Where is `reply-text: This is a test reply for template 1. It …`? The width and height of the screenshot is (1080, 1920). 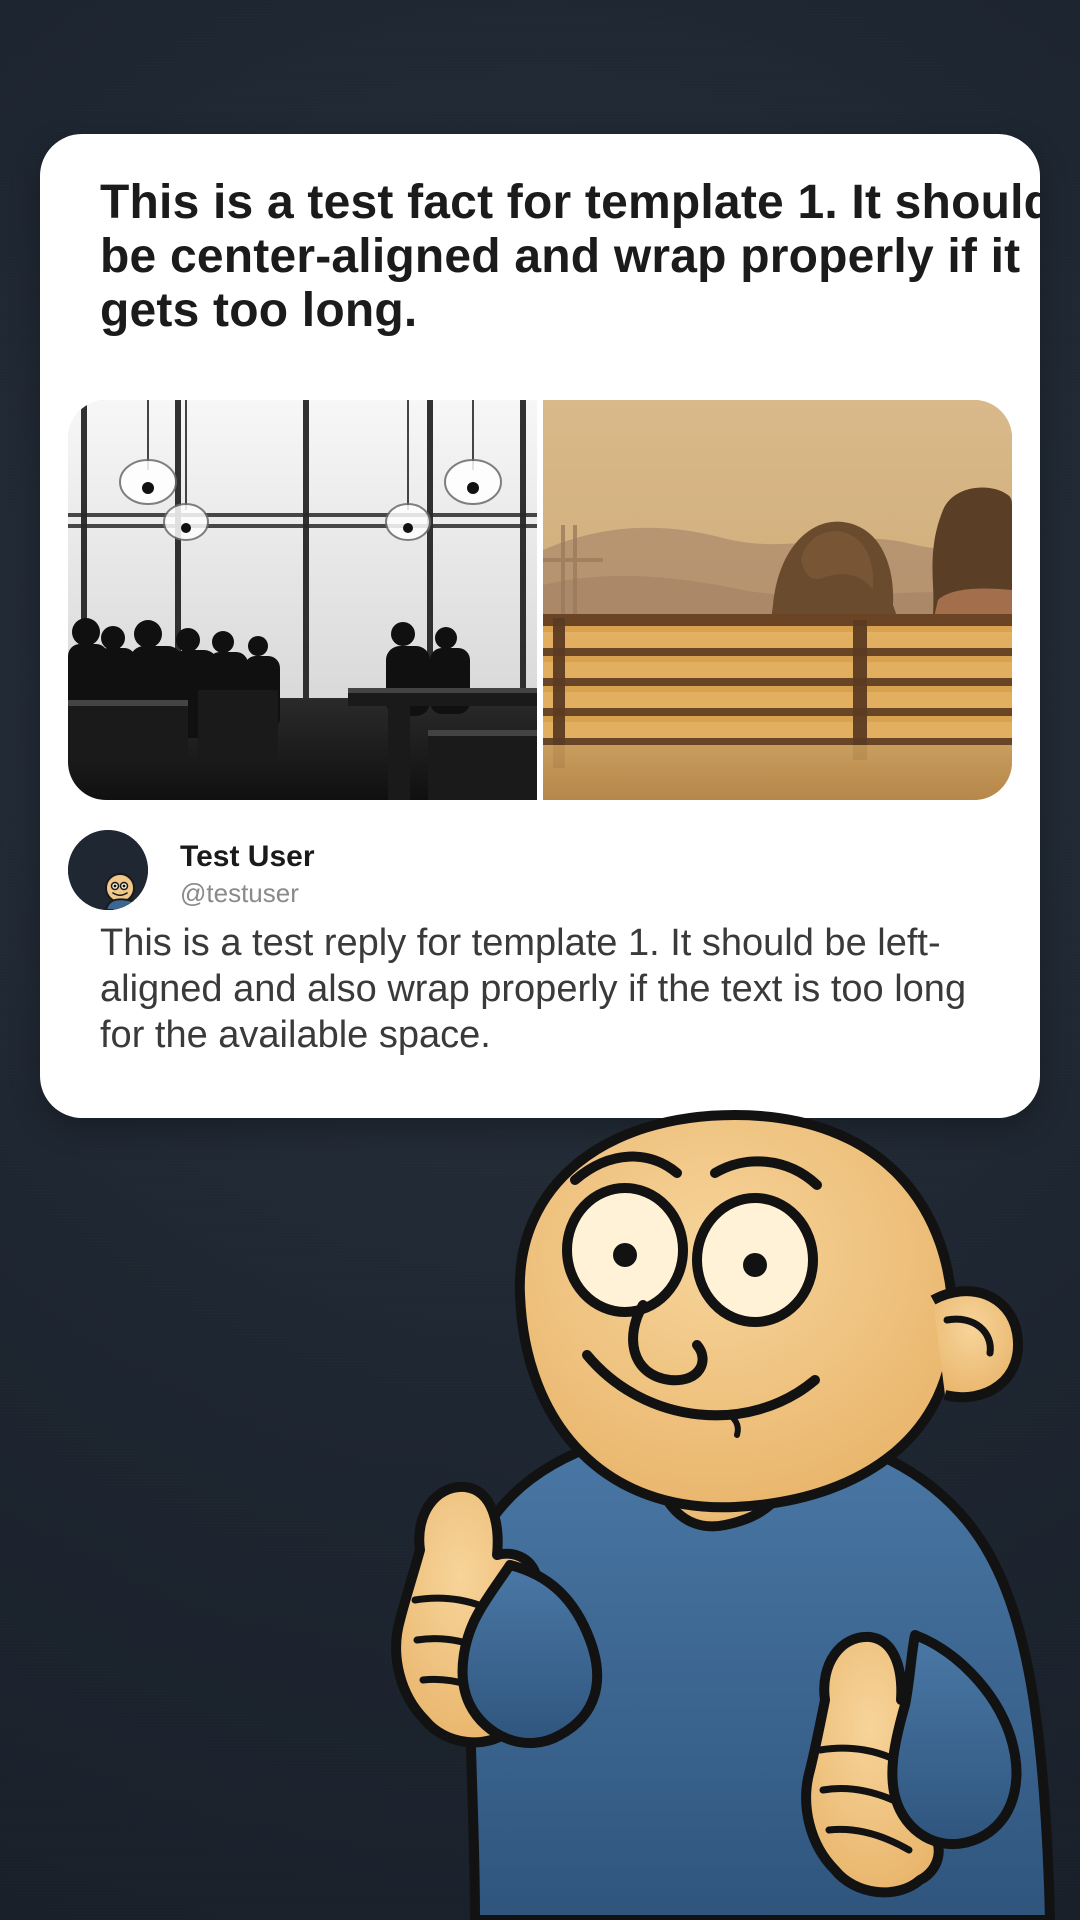 reply-text: This is a test reply for template 1. It … is located at coordinates (533, 989).